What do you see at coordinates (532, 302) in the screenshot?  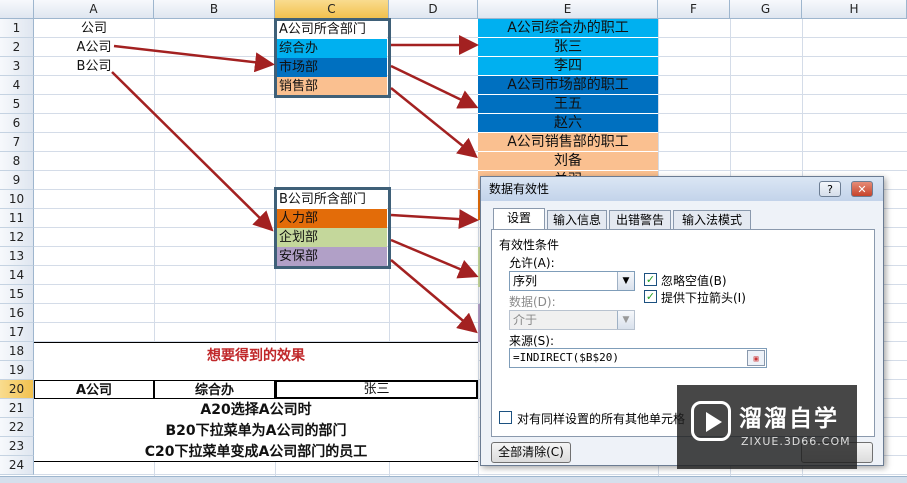 I see `data-label: 数据(D):` at bounding box center [532, 302].